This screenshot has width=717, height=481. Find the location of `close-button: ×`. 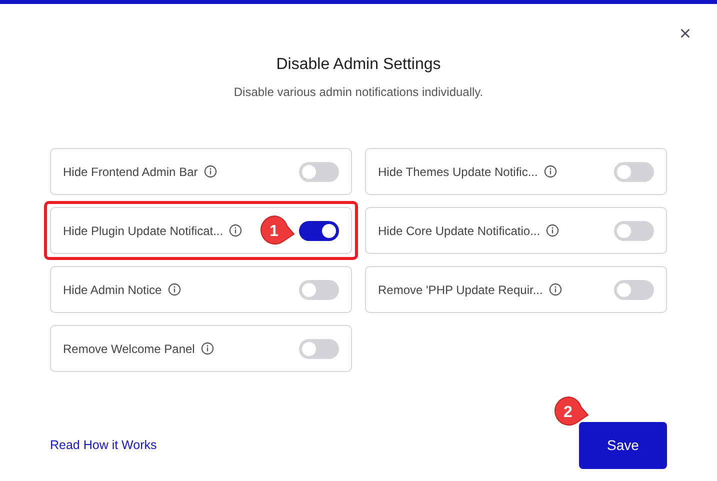

close-button: × is located at coordinates (685, 34).